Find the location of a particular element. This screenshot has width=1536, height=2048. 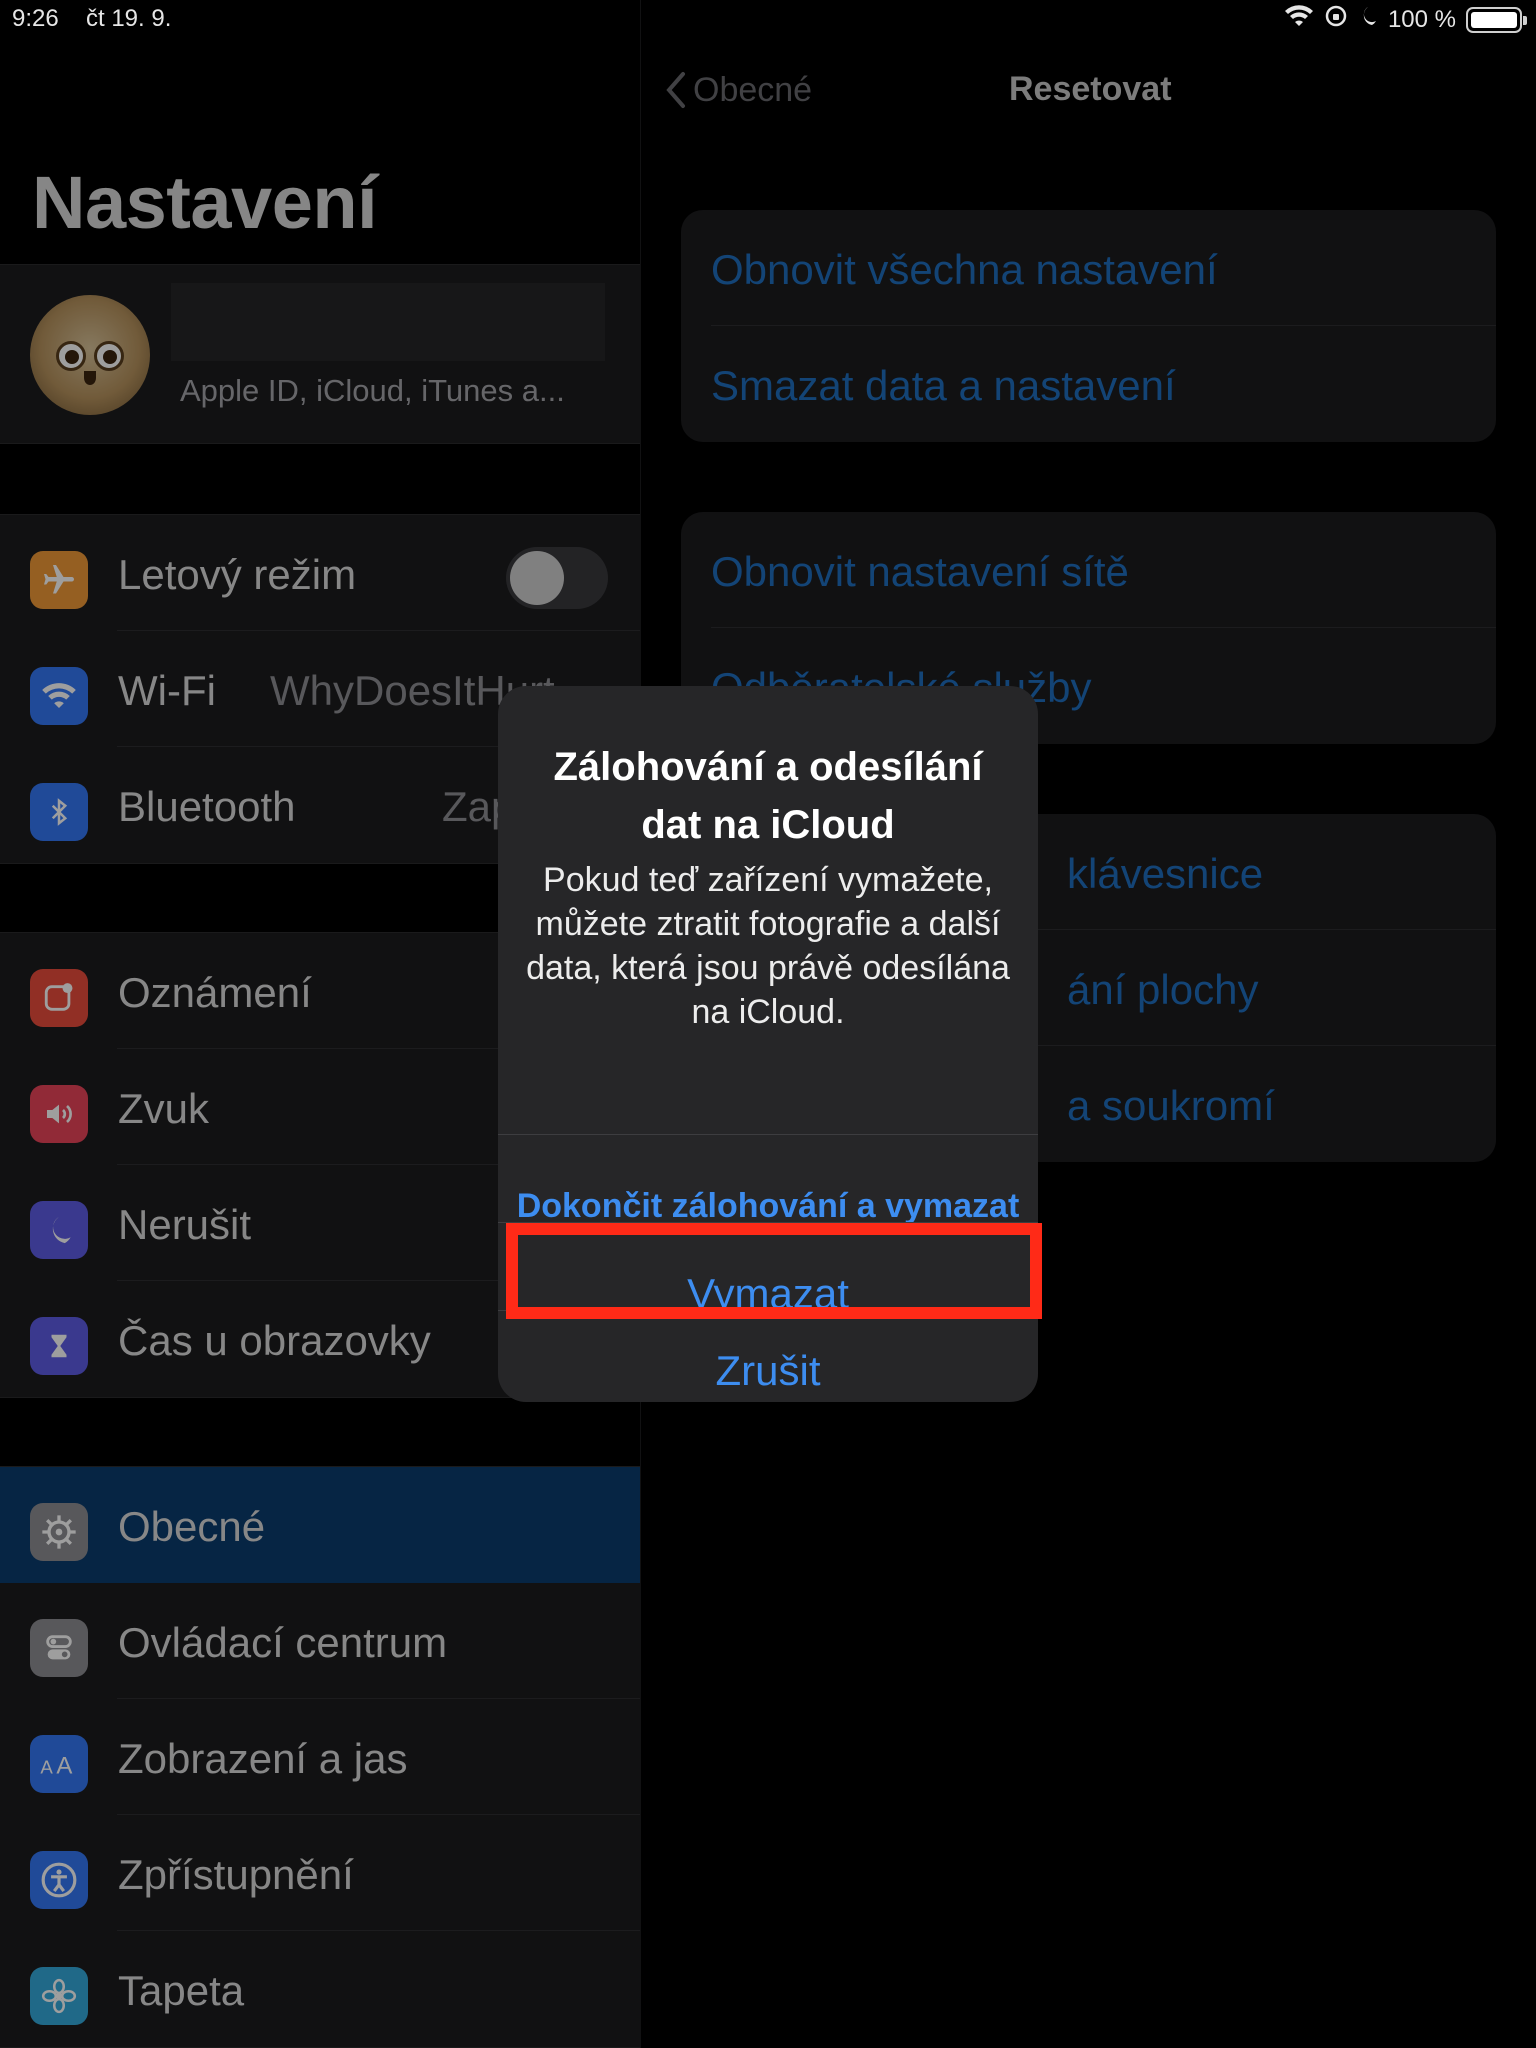

status-indicators: 100 % is located at coordinates (1405, 19).